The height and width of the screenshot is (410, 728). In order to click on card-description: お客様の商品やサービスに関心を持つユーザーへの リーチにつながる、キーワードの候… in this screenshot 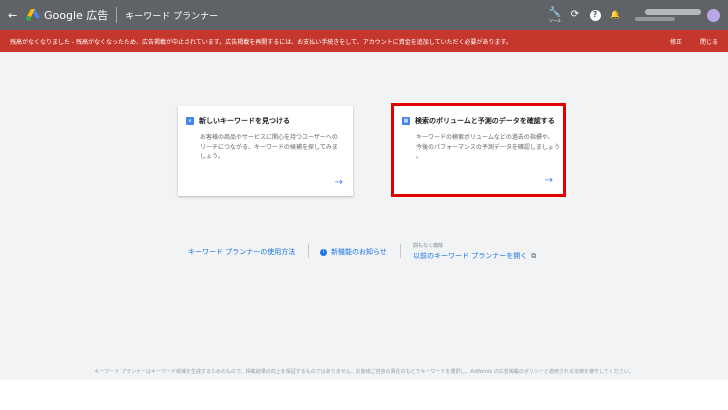, I will do `click(269, 147)`.